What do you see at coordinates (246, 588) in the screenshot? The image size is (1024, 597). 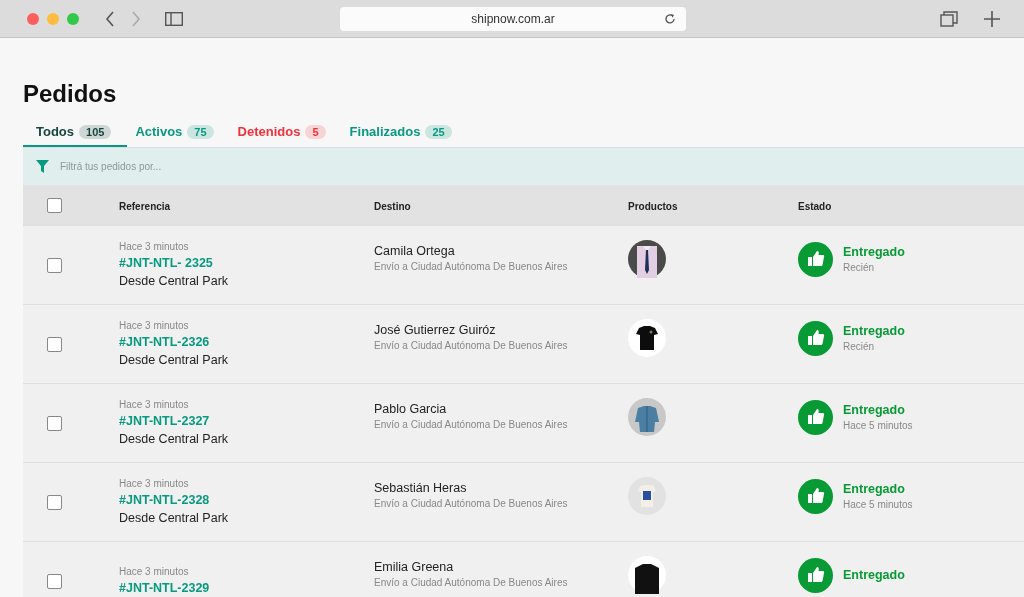 I see `order-reference-link: #JNT-NTL-2329` at bounding box center [246, 588].